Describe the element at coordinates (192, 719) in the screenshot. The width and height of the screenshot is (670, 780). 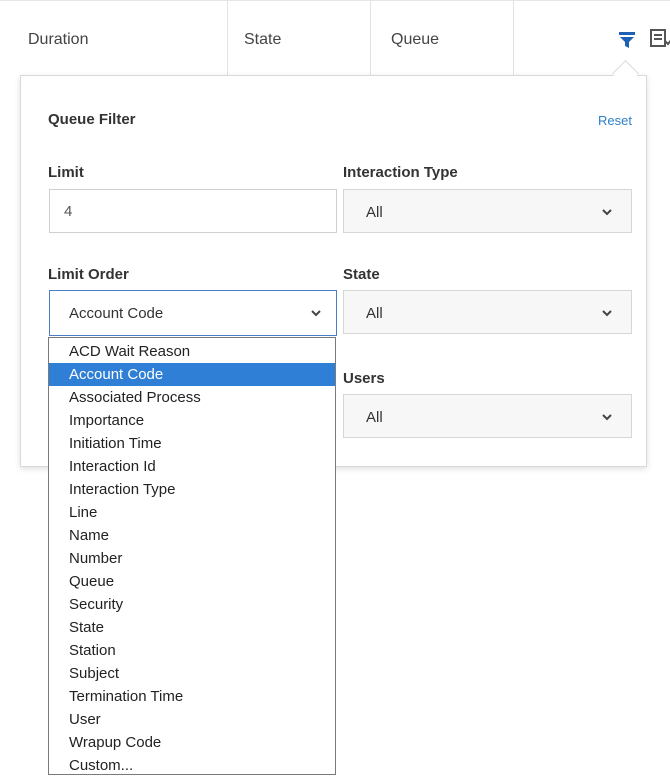
I see `dropdown-option: User` at that location.